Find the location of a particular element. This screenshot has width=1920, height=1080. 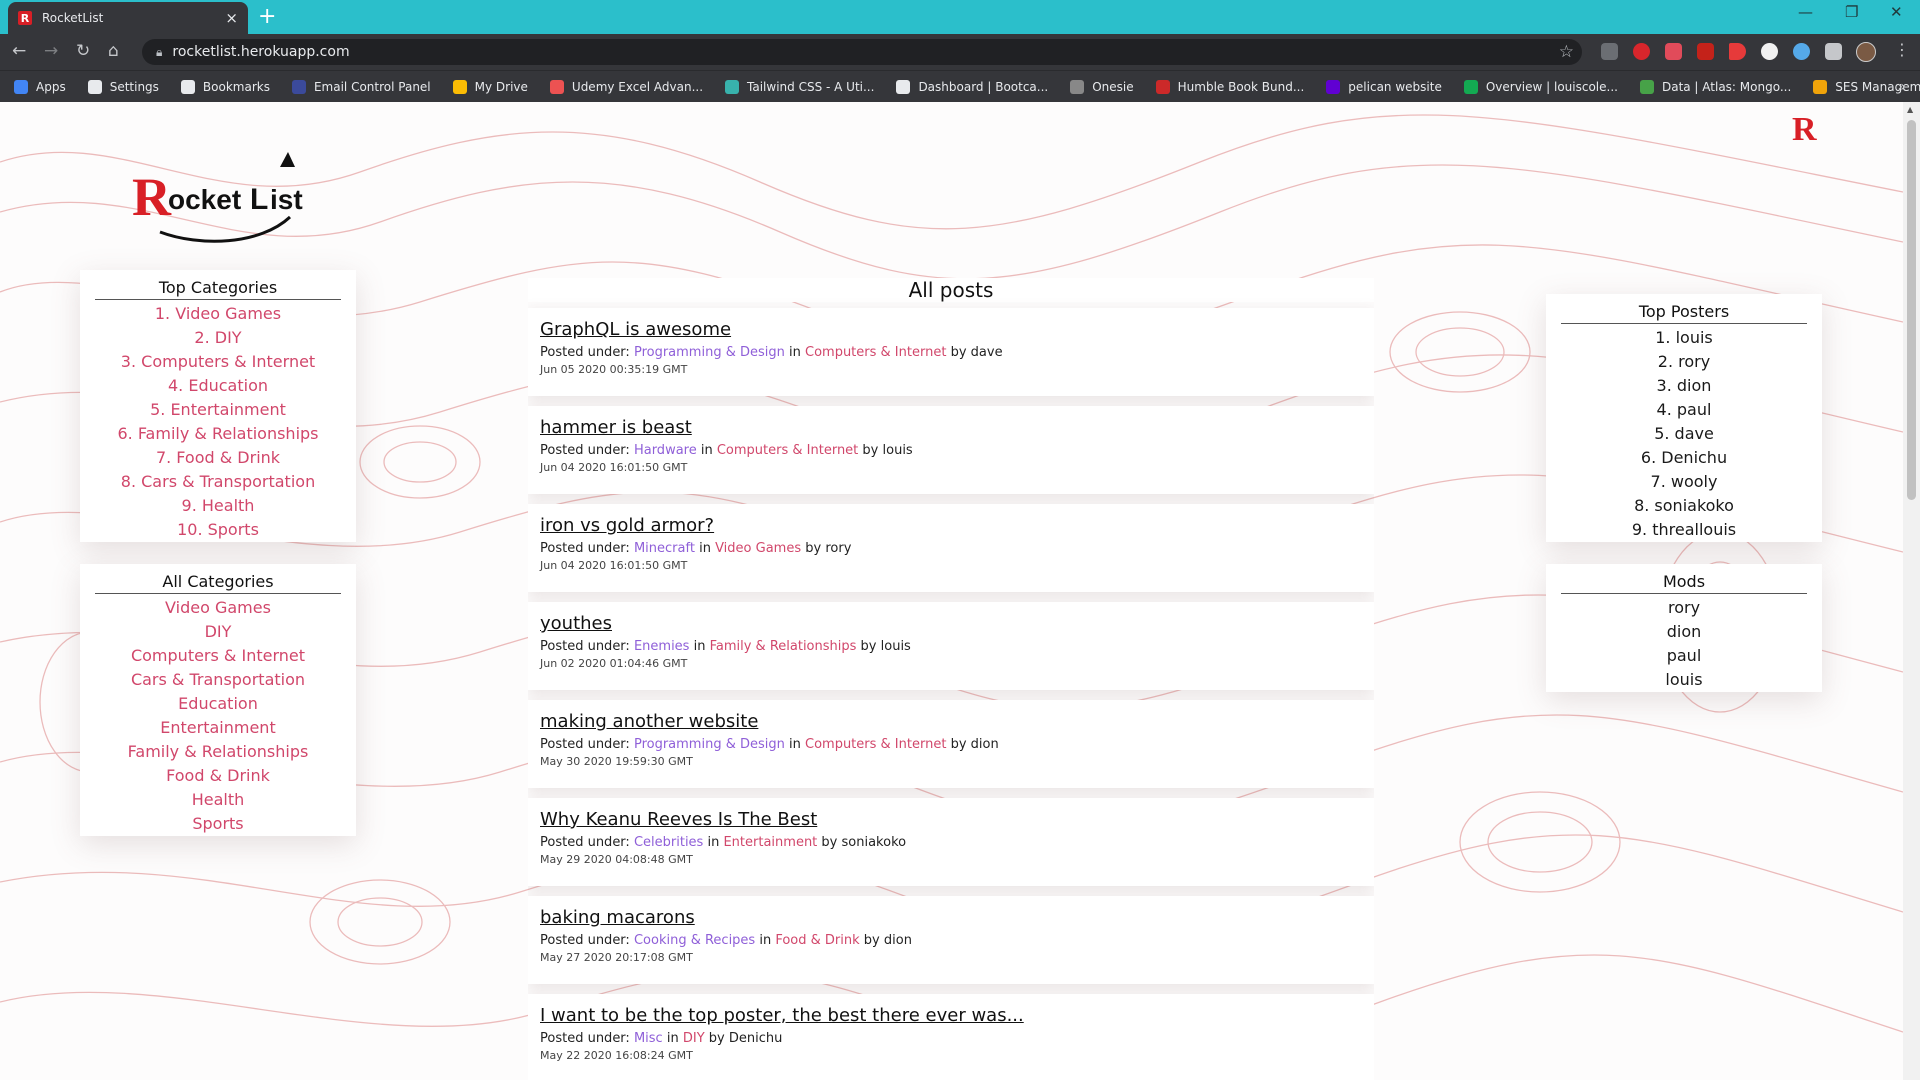

category-link: Sports is located at coordinates (218, 824).